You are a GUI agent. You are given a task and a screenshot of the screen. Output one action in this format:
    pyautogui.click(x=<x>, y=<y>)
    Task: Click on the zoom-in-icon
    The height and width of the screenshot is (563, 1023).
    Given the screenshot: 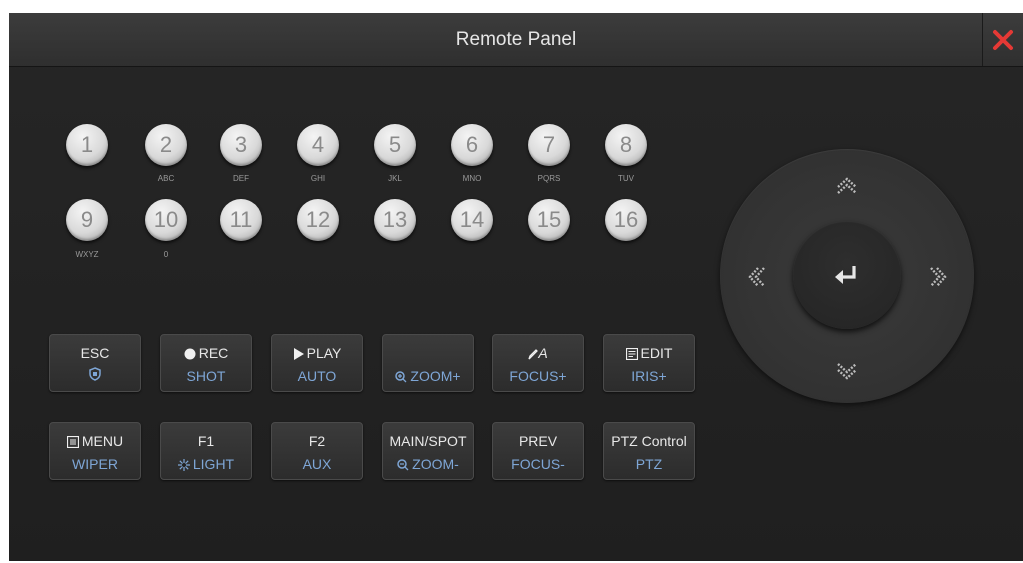 What is the action you would take?
    pyautogui.click(x=401, y=377)
    